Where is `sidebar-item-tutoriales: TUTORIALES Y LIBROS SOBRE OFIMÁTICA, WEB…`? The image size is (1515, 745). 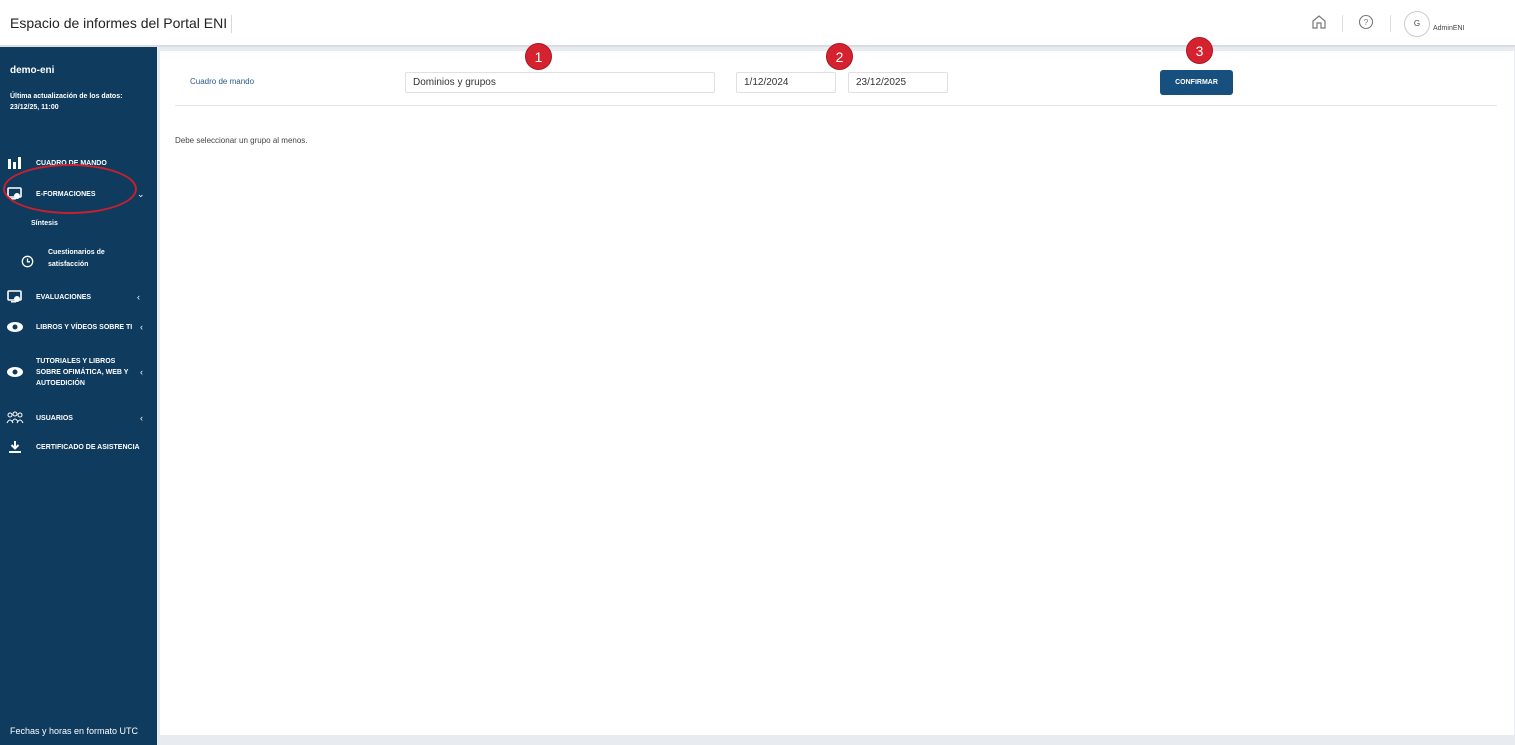
sidebar-item-tutoriales: TUTORIALES Y LIBROS SOBRE OFIMÁTICA, WEB… is located at coordinates (78, 372).